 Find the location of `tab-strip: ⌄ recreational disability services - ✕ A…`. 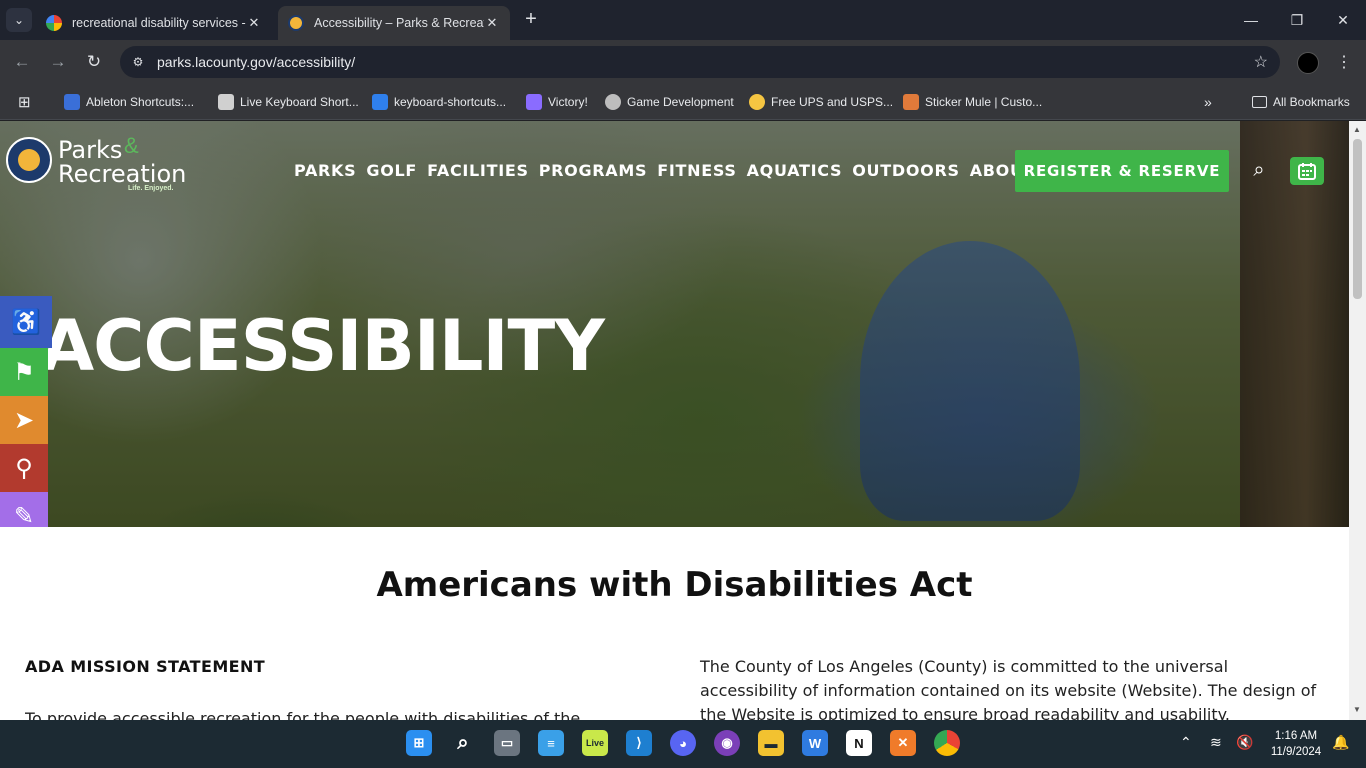

tab-strip: ⌄ recreational disability services - ✕ A… is located at coordinates (683, 20).